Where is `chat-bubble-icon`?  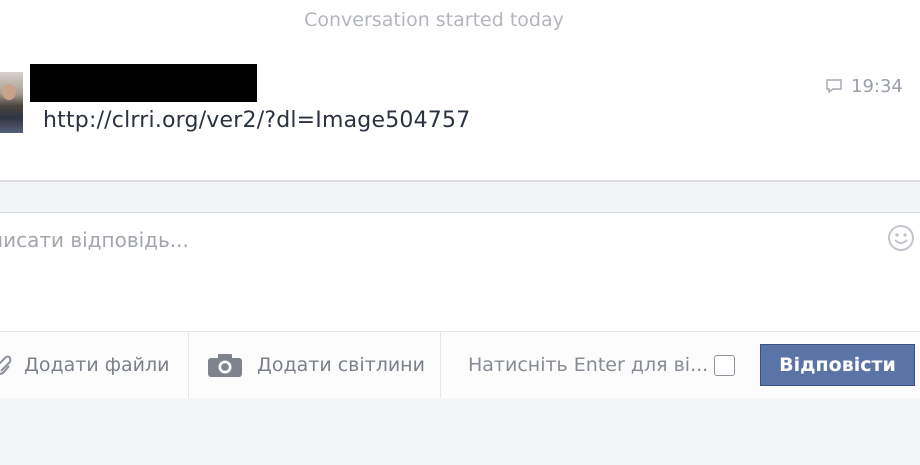 chat-bubble-icon is located at coordinates (834, 86).